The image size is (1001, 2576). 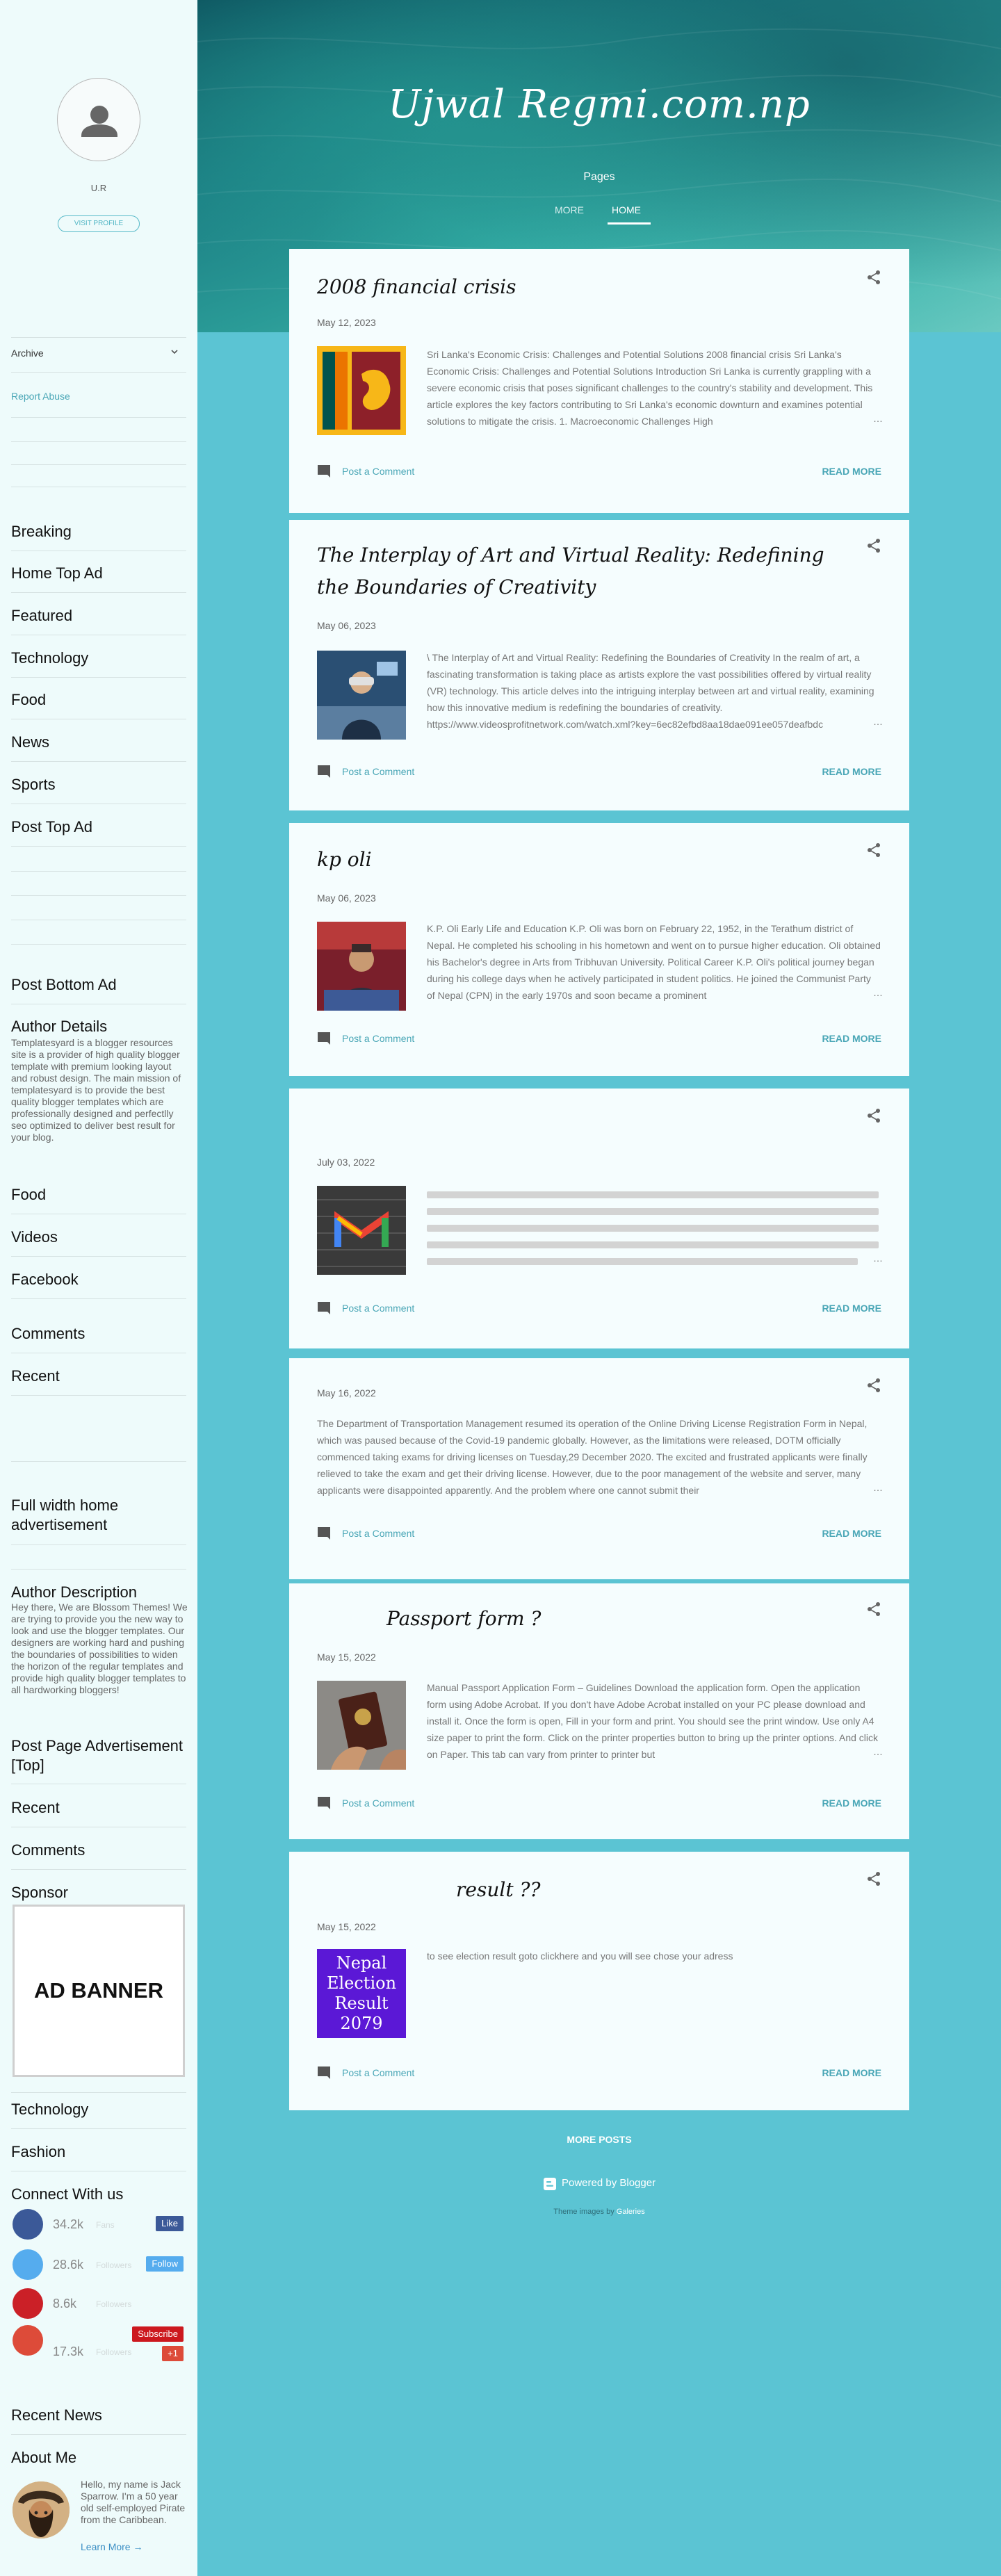 I want to click on twitter-icon, so click(x=28, y=2264).